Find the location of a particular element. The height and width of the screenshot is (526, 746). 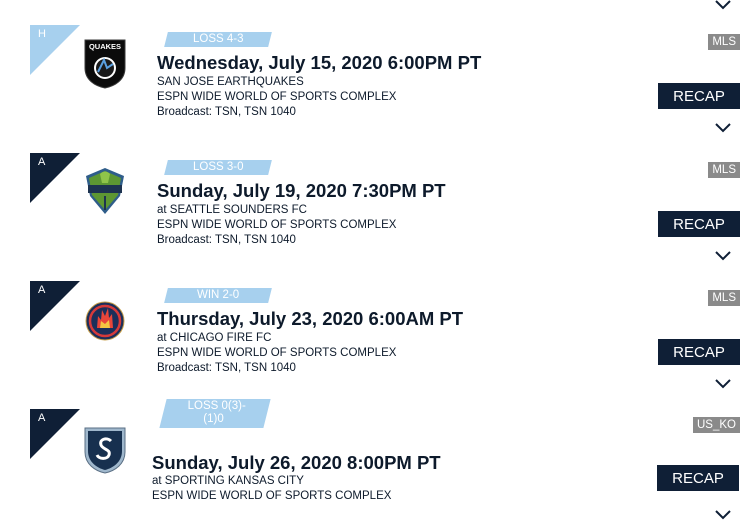

match-date: Wednesday, July 15, 2020 6:00PM PT is located at coordinates (319, 62).